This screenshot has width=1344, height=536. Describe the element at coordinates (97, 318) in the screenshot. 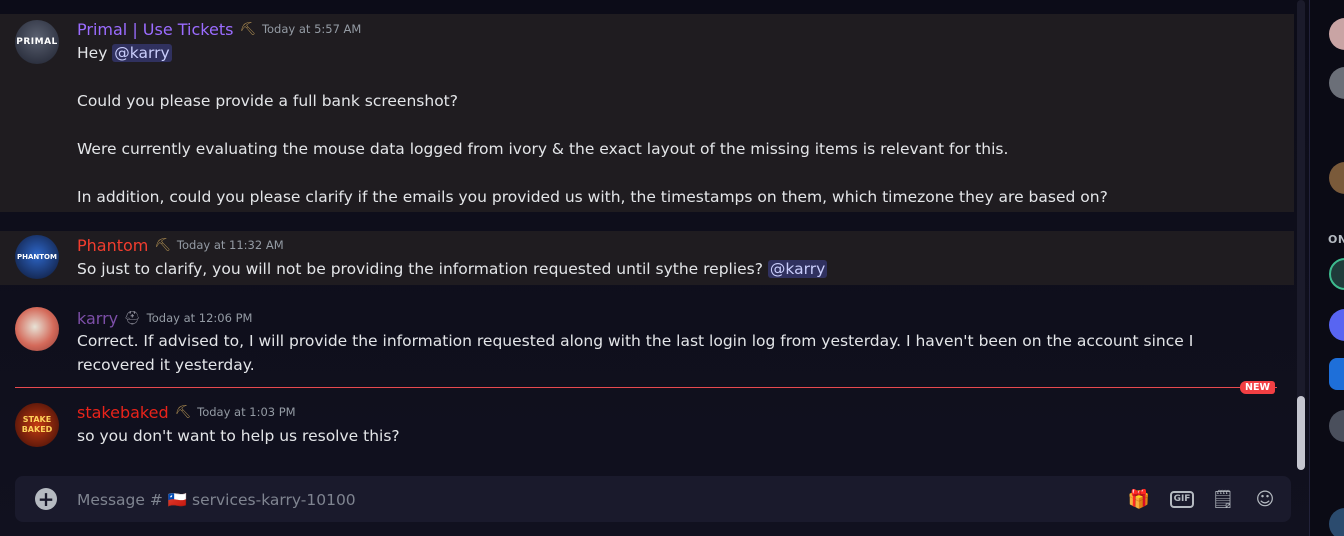

I see `username: karry` at that location.